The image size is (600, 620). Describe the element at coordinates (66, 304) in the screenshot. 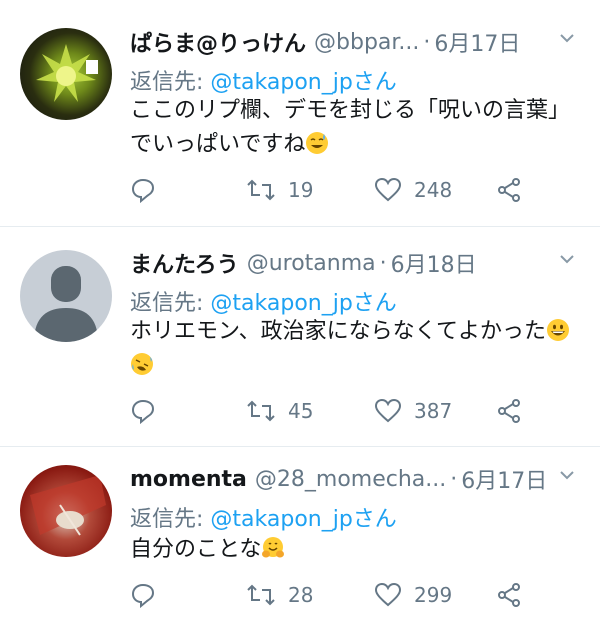

I see `default-avatar-icon` at that location.